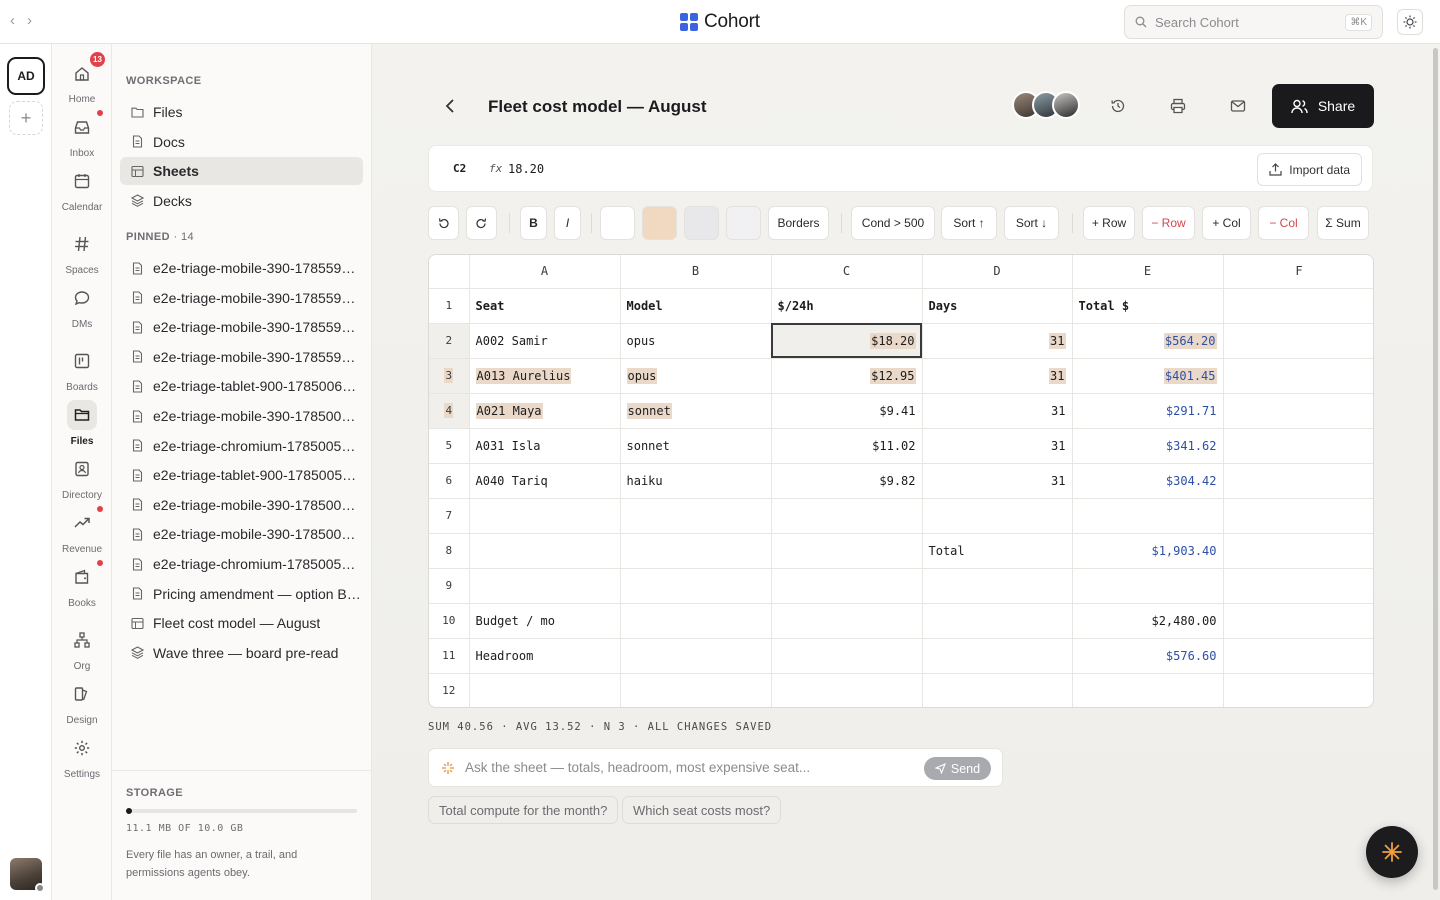 Image resolution: width=1440 pixels, height=900 pixels. I want to click on cell-E8: $1,903.40, so click(1148, 551).